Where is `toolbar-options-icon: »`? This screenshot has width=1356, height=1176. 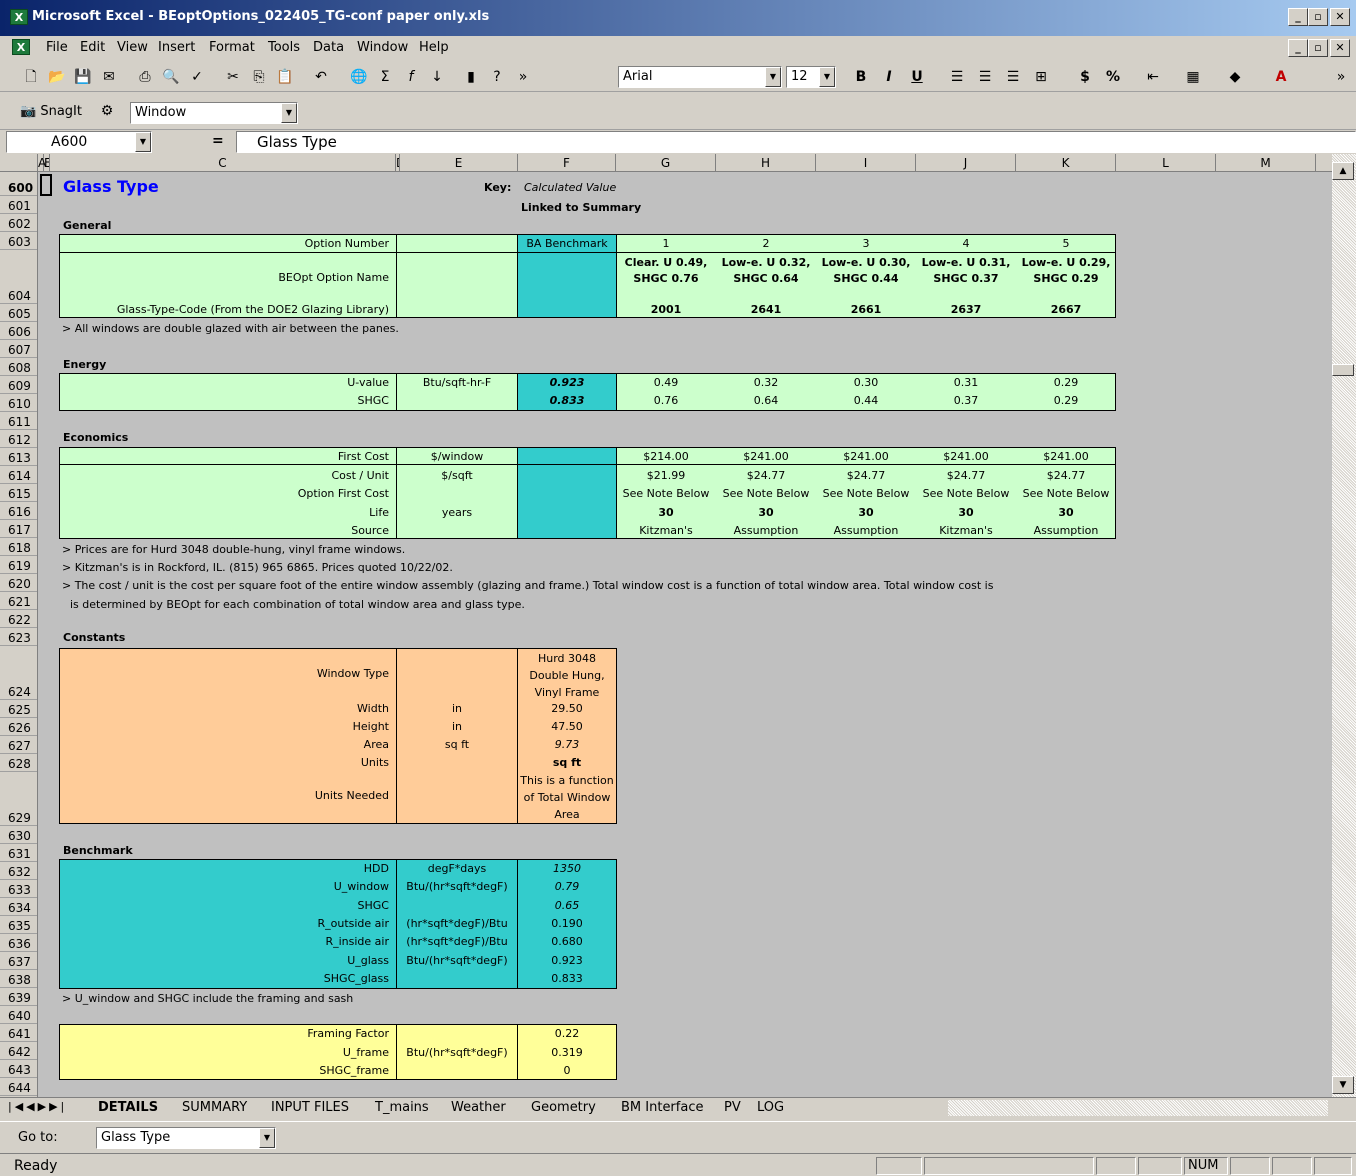
toolbar-options-icon: » is located at coordinates (1341, 77).